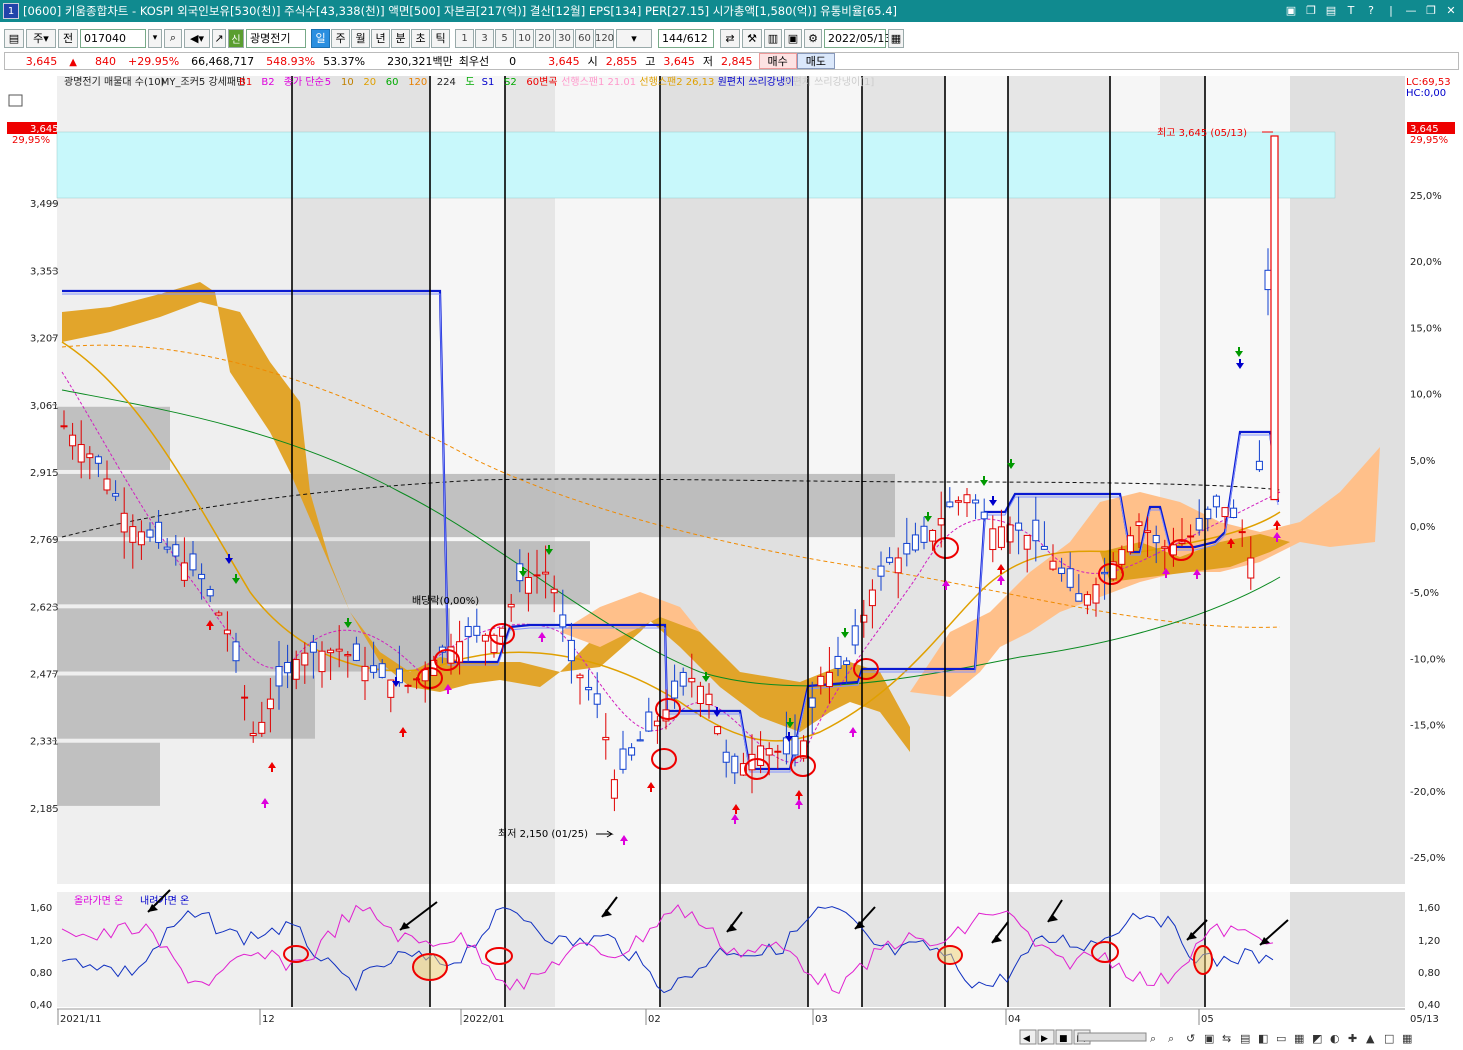 The height and width of the screenshot is (1050, 1463). What do you see at coordinates (219, 38) in the screenshot?
I see `link-icon: ↗` at bounding box center [219, 38].